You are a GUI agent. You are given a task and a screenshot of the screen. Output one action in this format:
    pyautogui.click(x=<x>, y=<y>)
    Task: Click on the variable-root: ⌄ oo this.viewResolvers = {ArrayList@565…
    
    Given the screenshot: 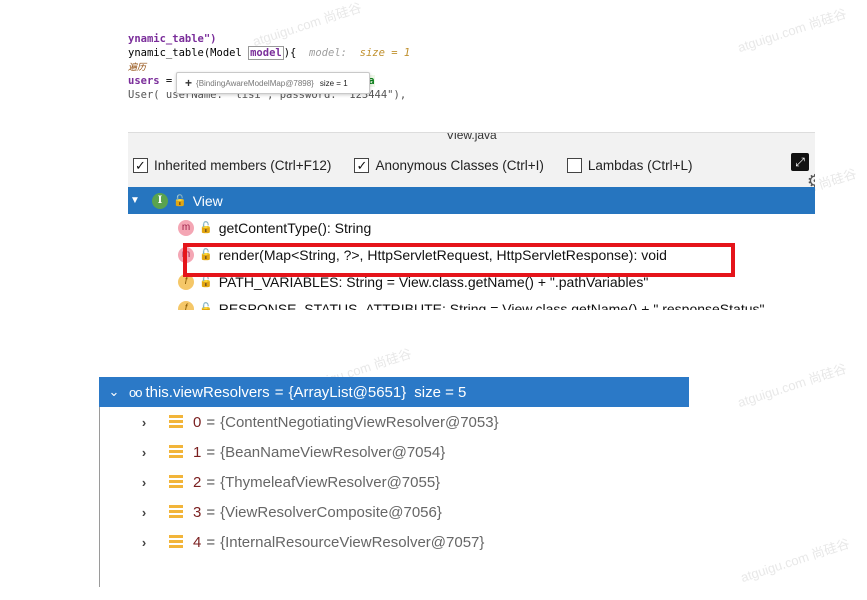 What is the action you would take?
    pyautogui.click(x=394, y=392)
    